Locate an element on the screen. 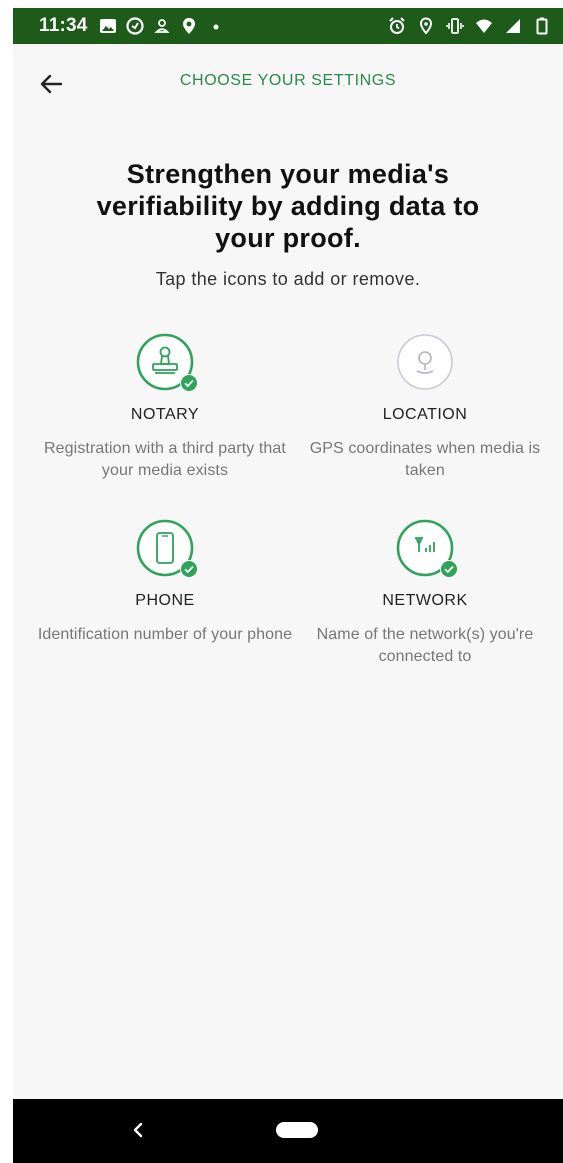 This screenshot has width=563, height=1163. location-toggle is located at coordinates (425, 362).